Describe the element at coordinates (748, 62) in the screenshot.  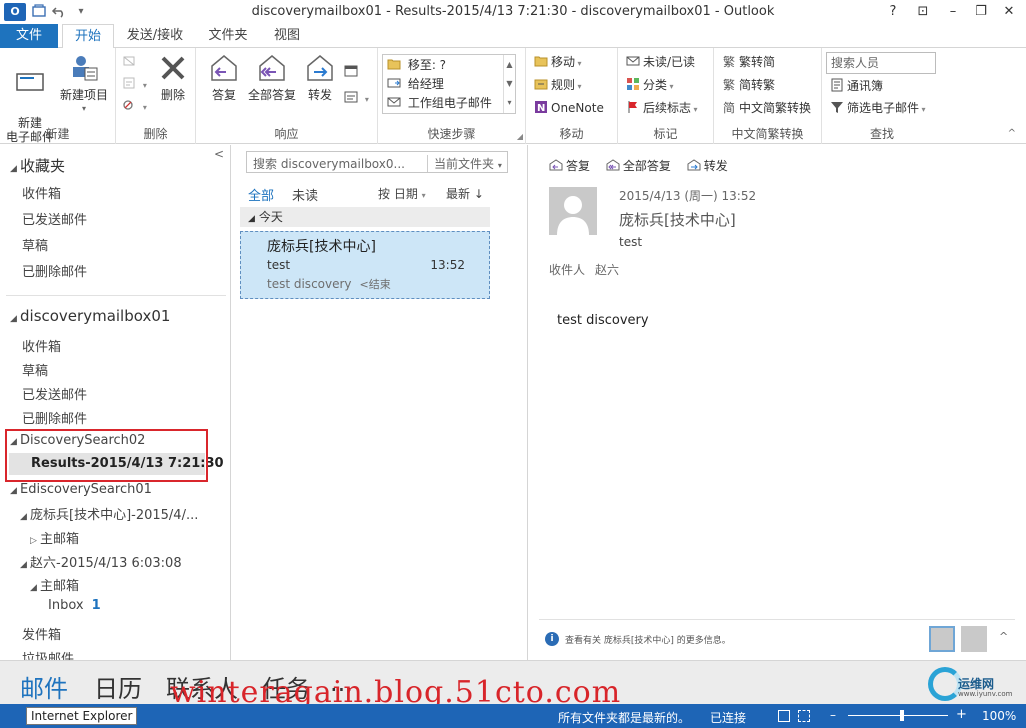
I see `traditional-to-simplified-button: 繁繁转简` at that location.